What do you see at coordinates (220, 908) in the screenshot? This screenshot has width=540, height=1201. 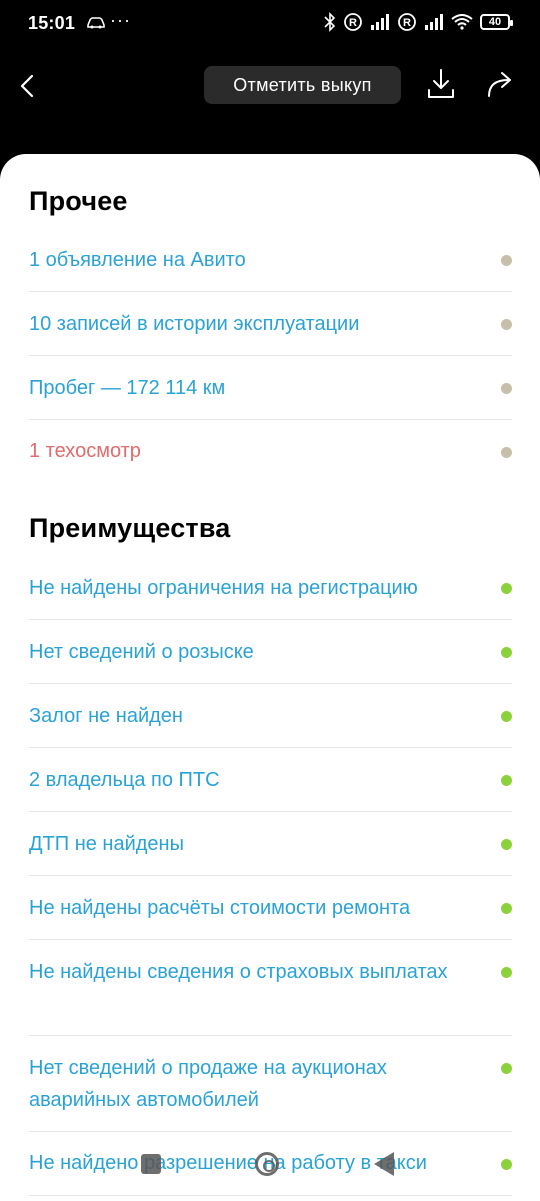 I see `list-item-text: Не найдены расчёты стоимости ремонта` at bounding box center [220, 908].